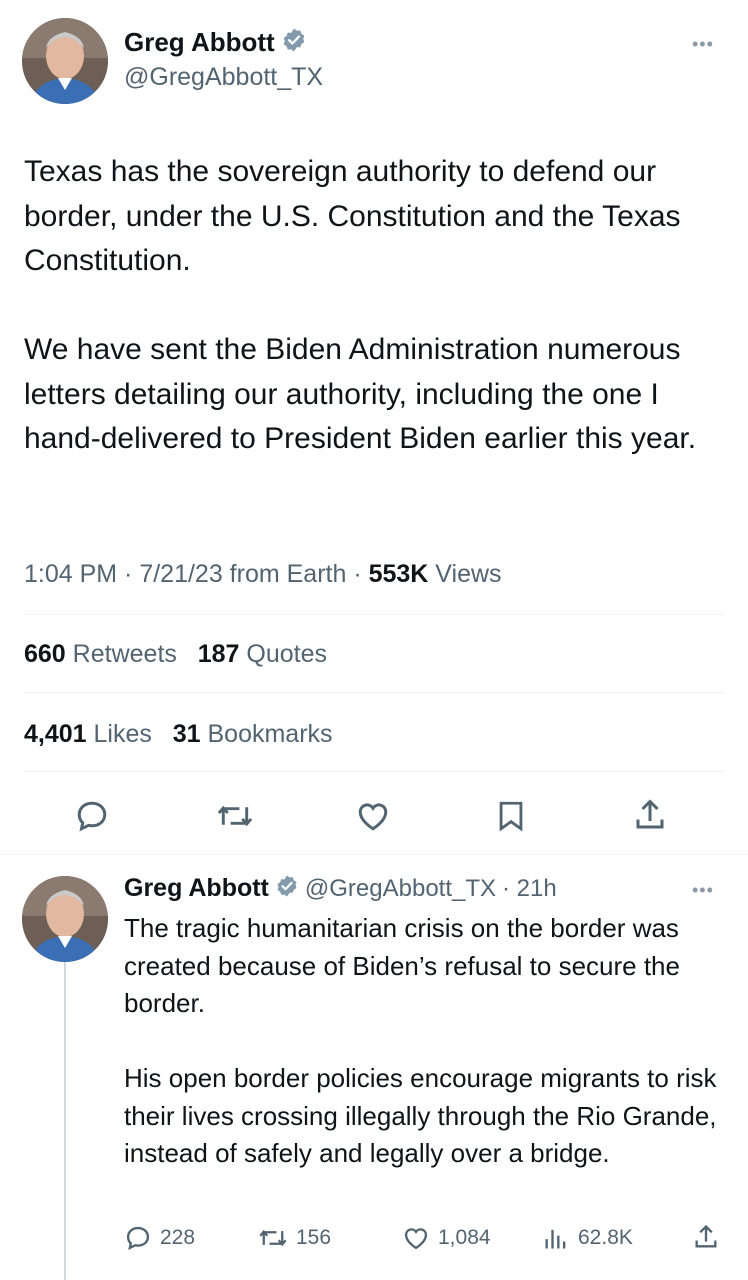 This screenshot has height=1280, width=748. What do you see at coordinates (703, 44) in the screenshot?
I see `more-options-icon: •••` at bounding box center [703, 44].